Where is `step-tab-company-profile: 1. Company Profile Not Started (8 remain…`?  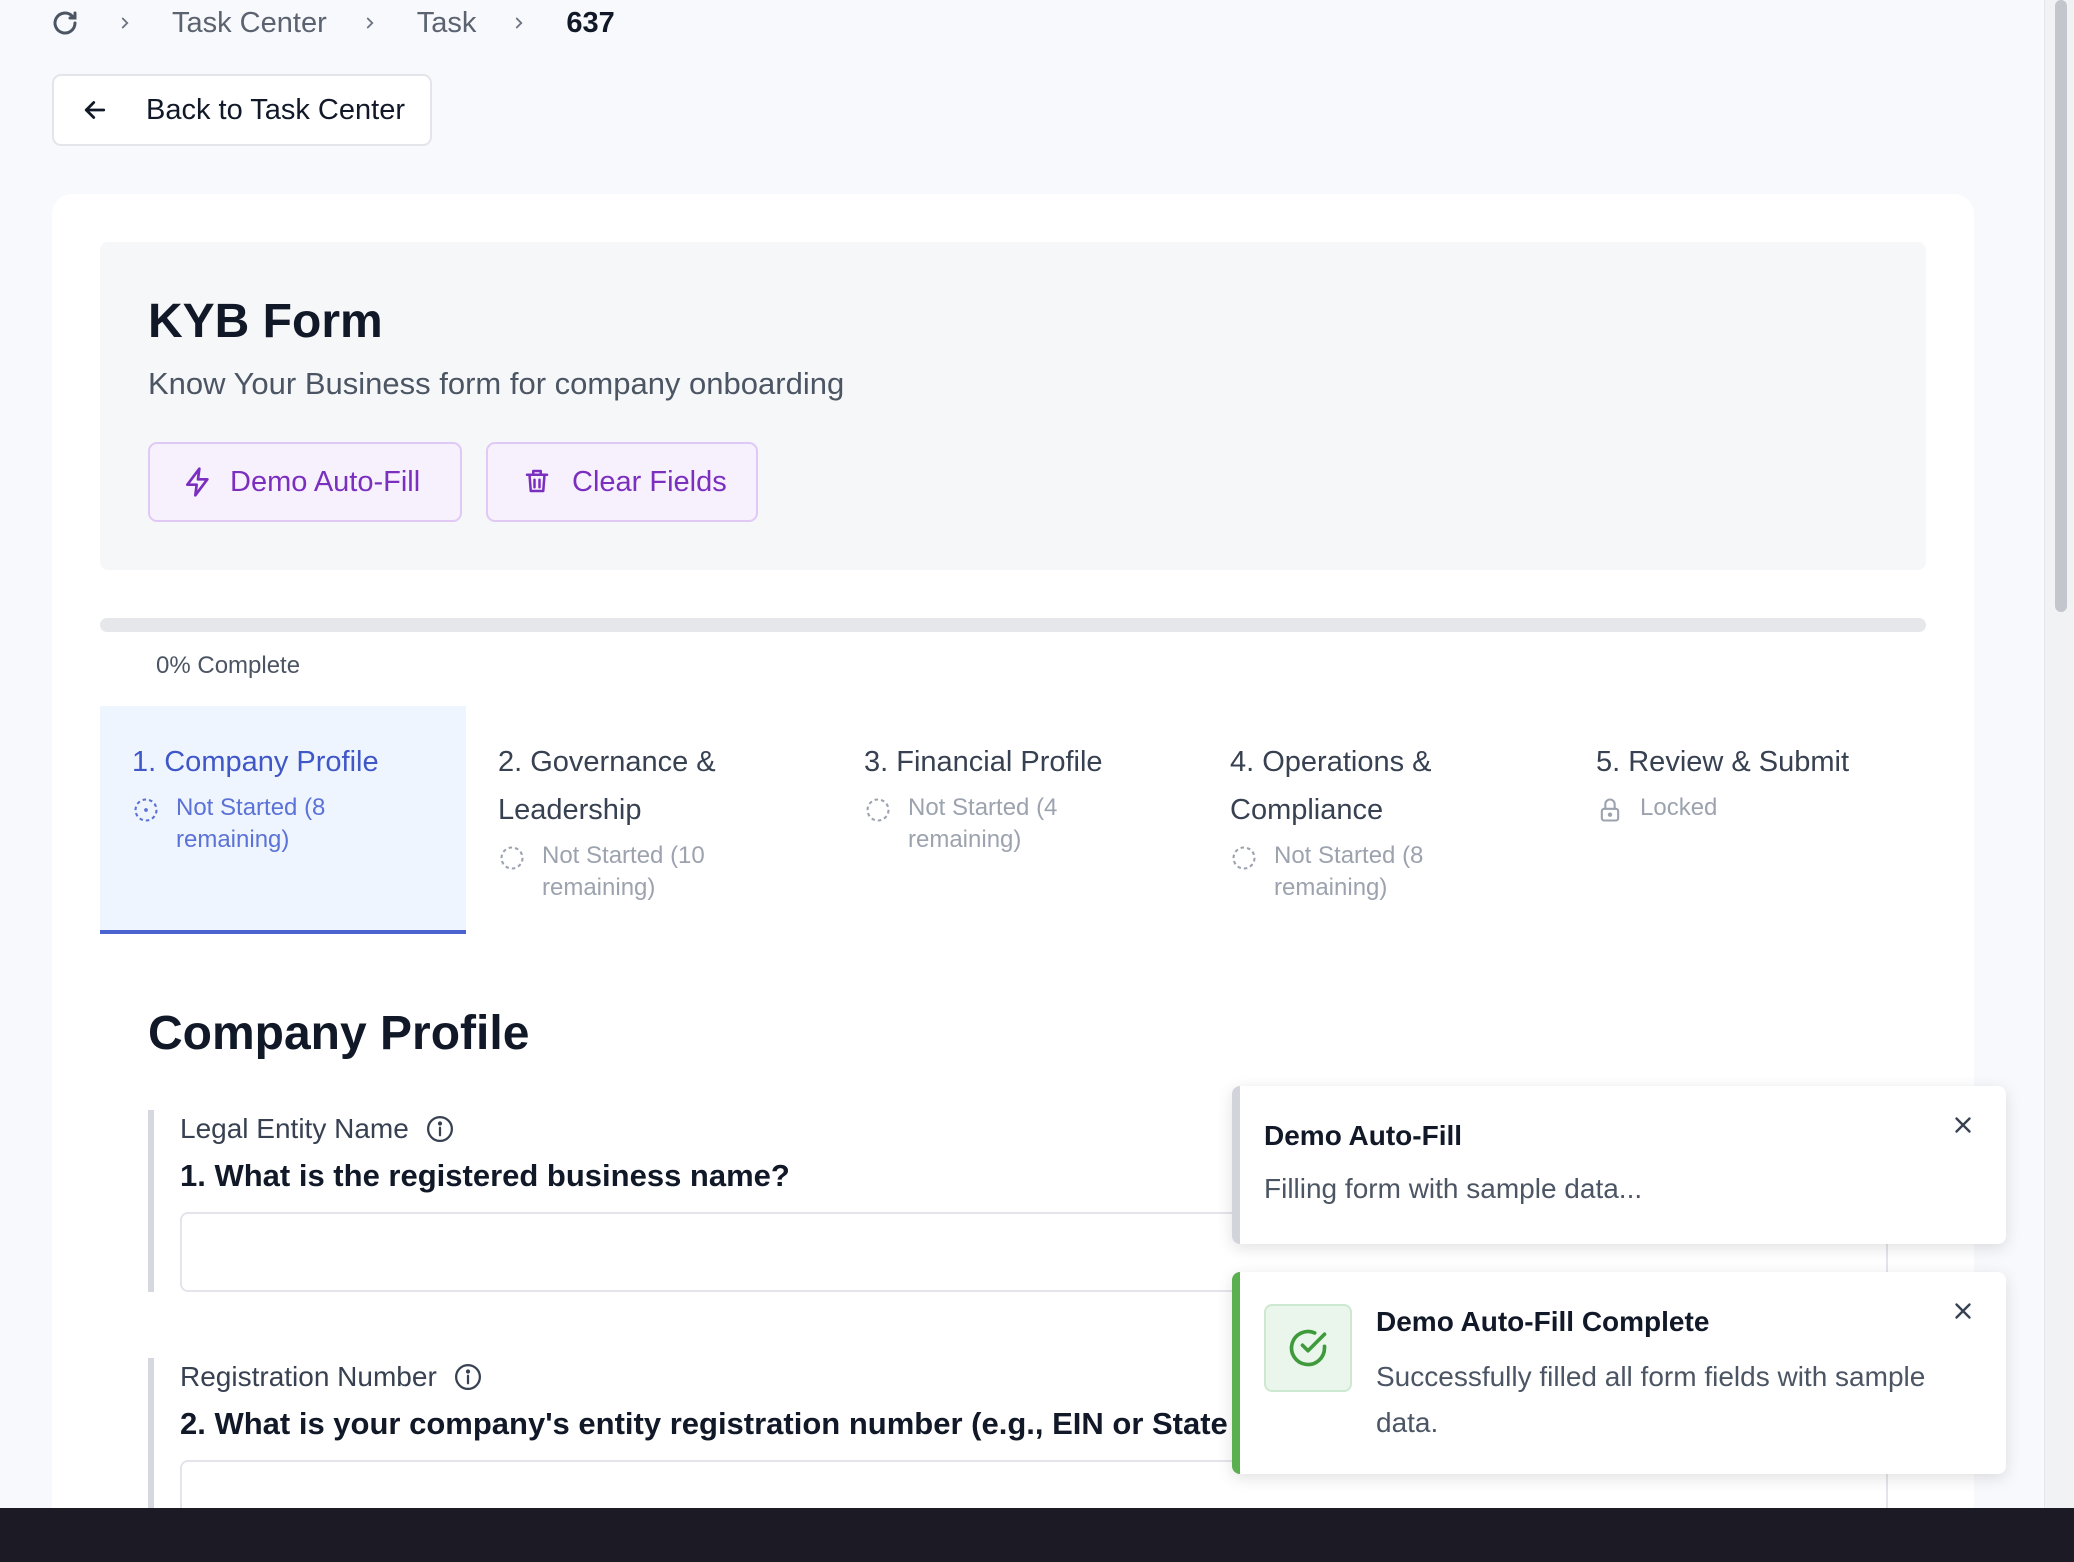 step-tab-company-profile: 1. Company Profile Not Started (8 remain… is located at coordinates (283, 820).